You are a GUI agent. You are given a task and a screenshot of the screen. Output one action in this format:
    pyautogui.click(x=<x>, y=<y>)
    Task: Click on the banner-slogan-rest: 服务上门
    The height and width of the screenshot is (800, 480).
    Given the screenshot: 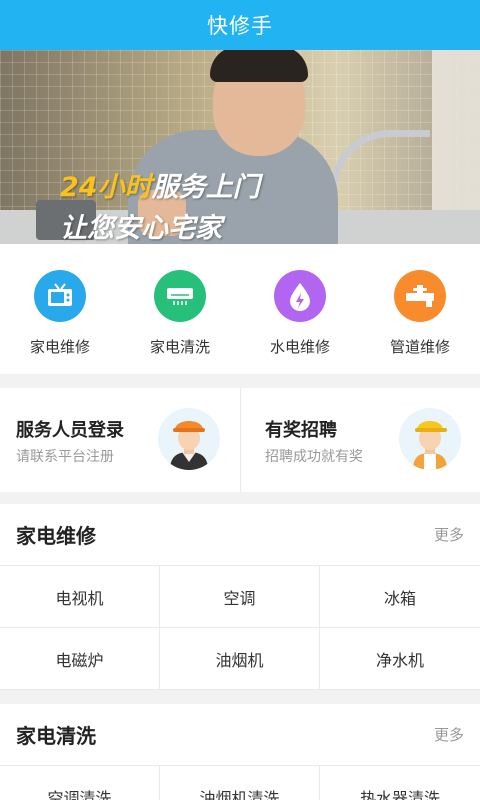 What is the action you would take?
    pyautogui.click(x=205, y=187)
    